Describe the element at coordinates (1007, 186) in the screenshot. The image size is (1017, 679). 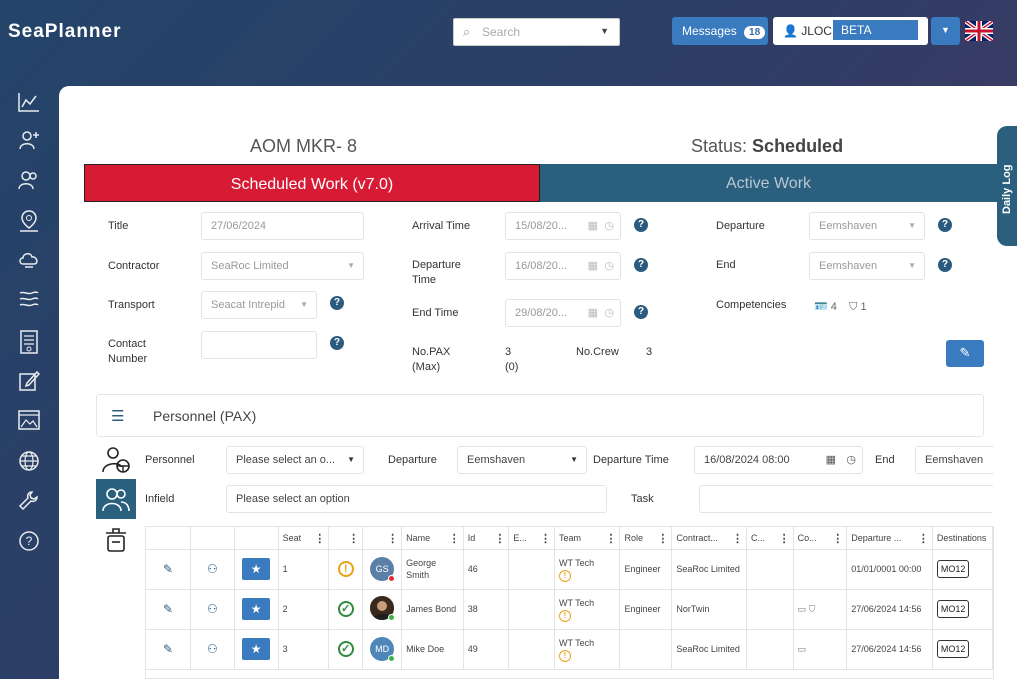
I see `daily-log-tab: Daily Log` at that location.